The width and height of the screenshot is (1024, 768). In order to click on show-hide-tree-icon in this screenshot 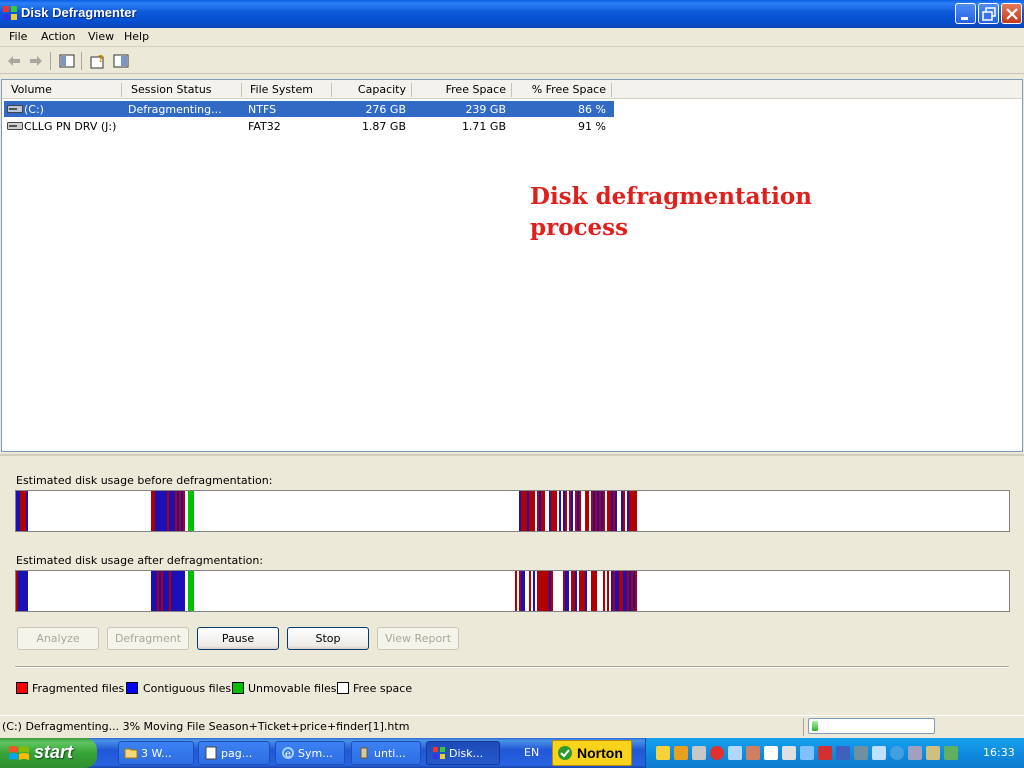, I will do `click(67, 61)`.